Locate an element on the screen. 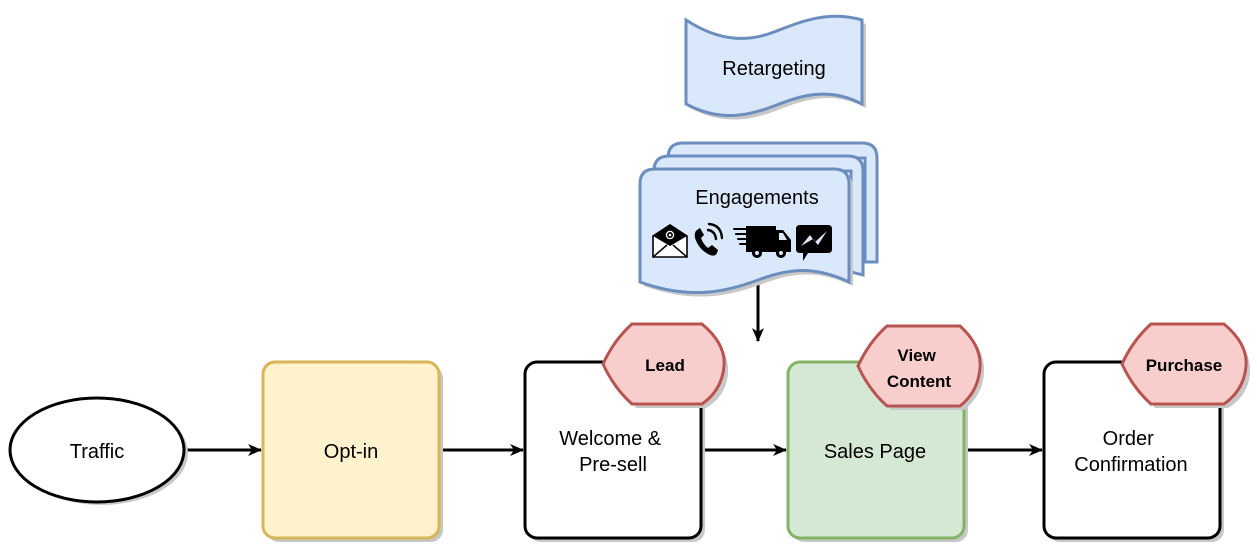 The width and height of the screenshot is (1257, 551). node-retargeting: Retargeting is located at coordinates (775, 67).